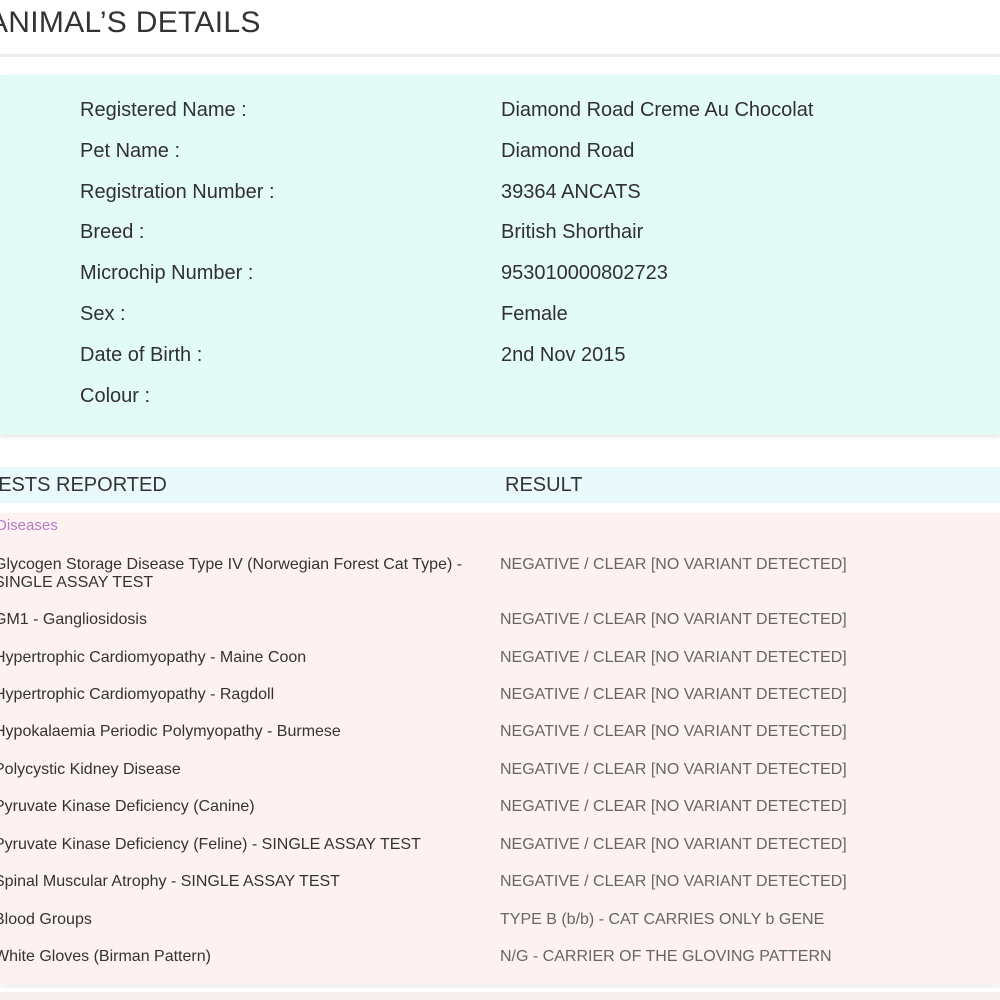 The width and height of the screenshot is (1000, 1000). Describe the element at coordinates (130, 151) in the screenshot. I see `detail-label: Pet Name :` at that location.